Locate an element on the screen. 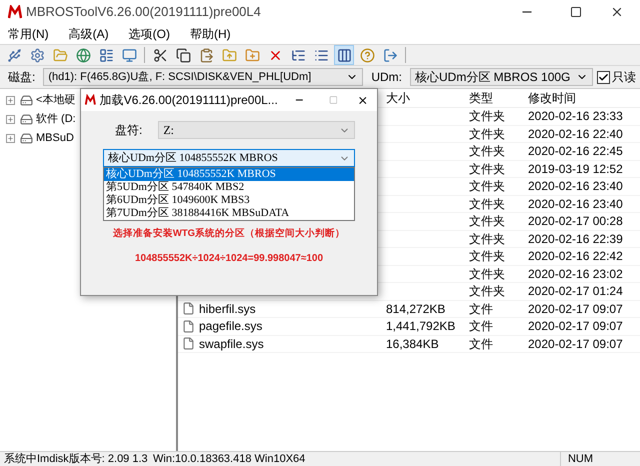 The image size is (640, 466). modified-time: 2020-02-16 22:45 is located at coordinates (574, 151).